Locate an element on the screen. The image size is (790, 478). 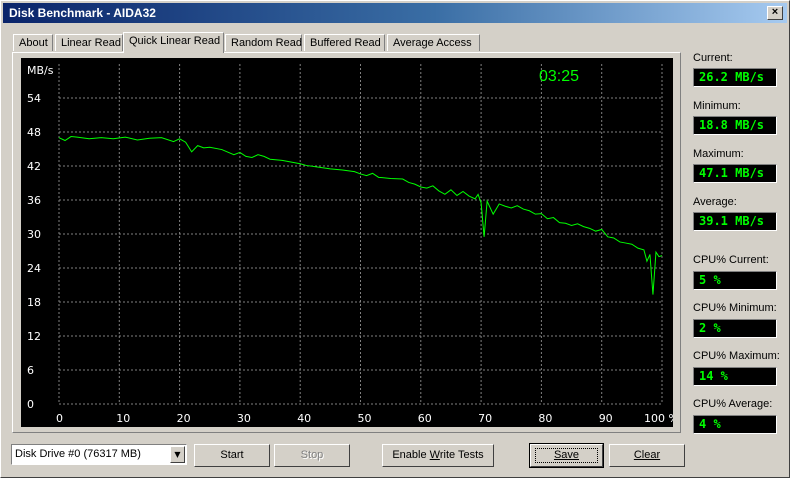
y-tick-label: 42 is located at coordinates (34, 166).